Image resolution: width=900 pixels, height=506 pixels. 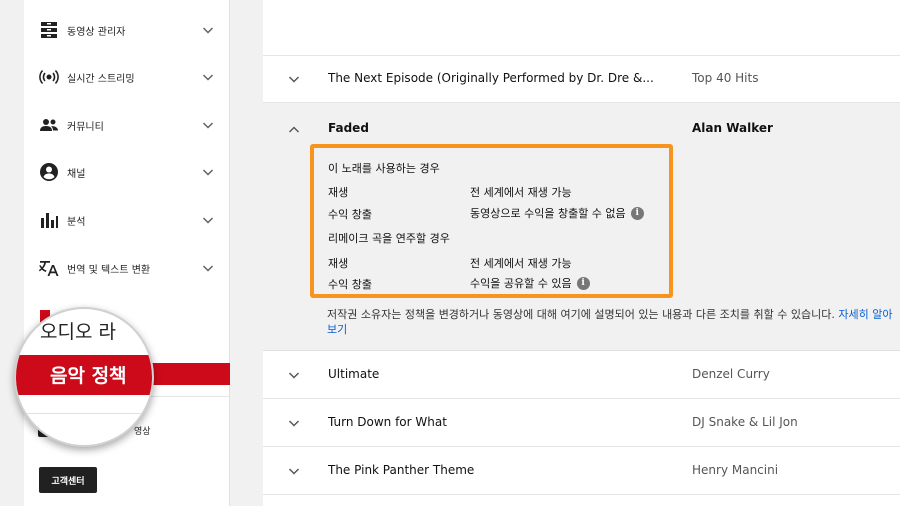 I want to click on use-monetize-value: 동영상으로 수익을 창출할 수 없음 i, so click(x=557, y=213).